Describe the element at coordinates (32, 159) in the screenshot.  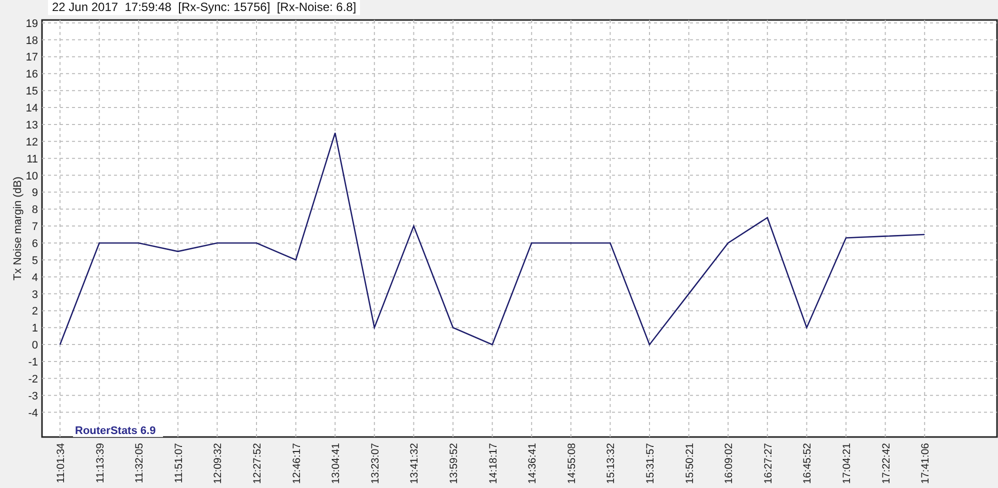
I see `y-tick-label: 11` at that location.